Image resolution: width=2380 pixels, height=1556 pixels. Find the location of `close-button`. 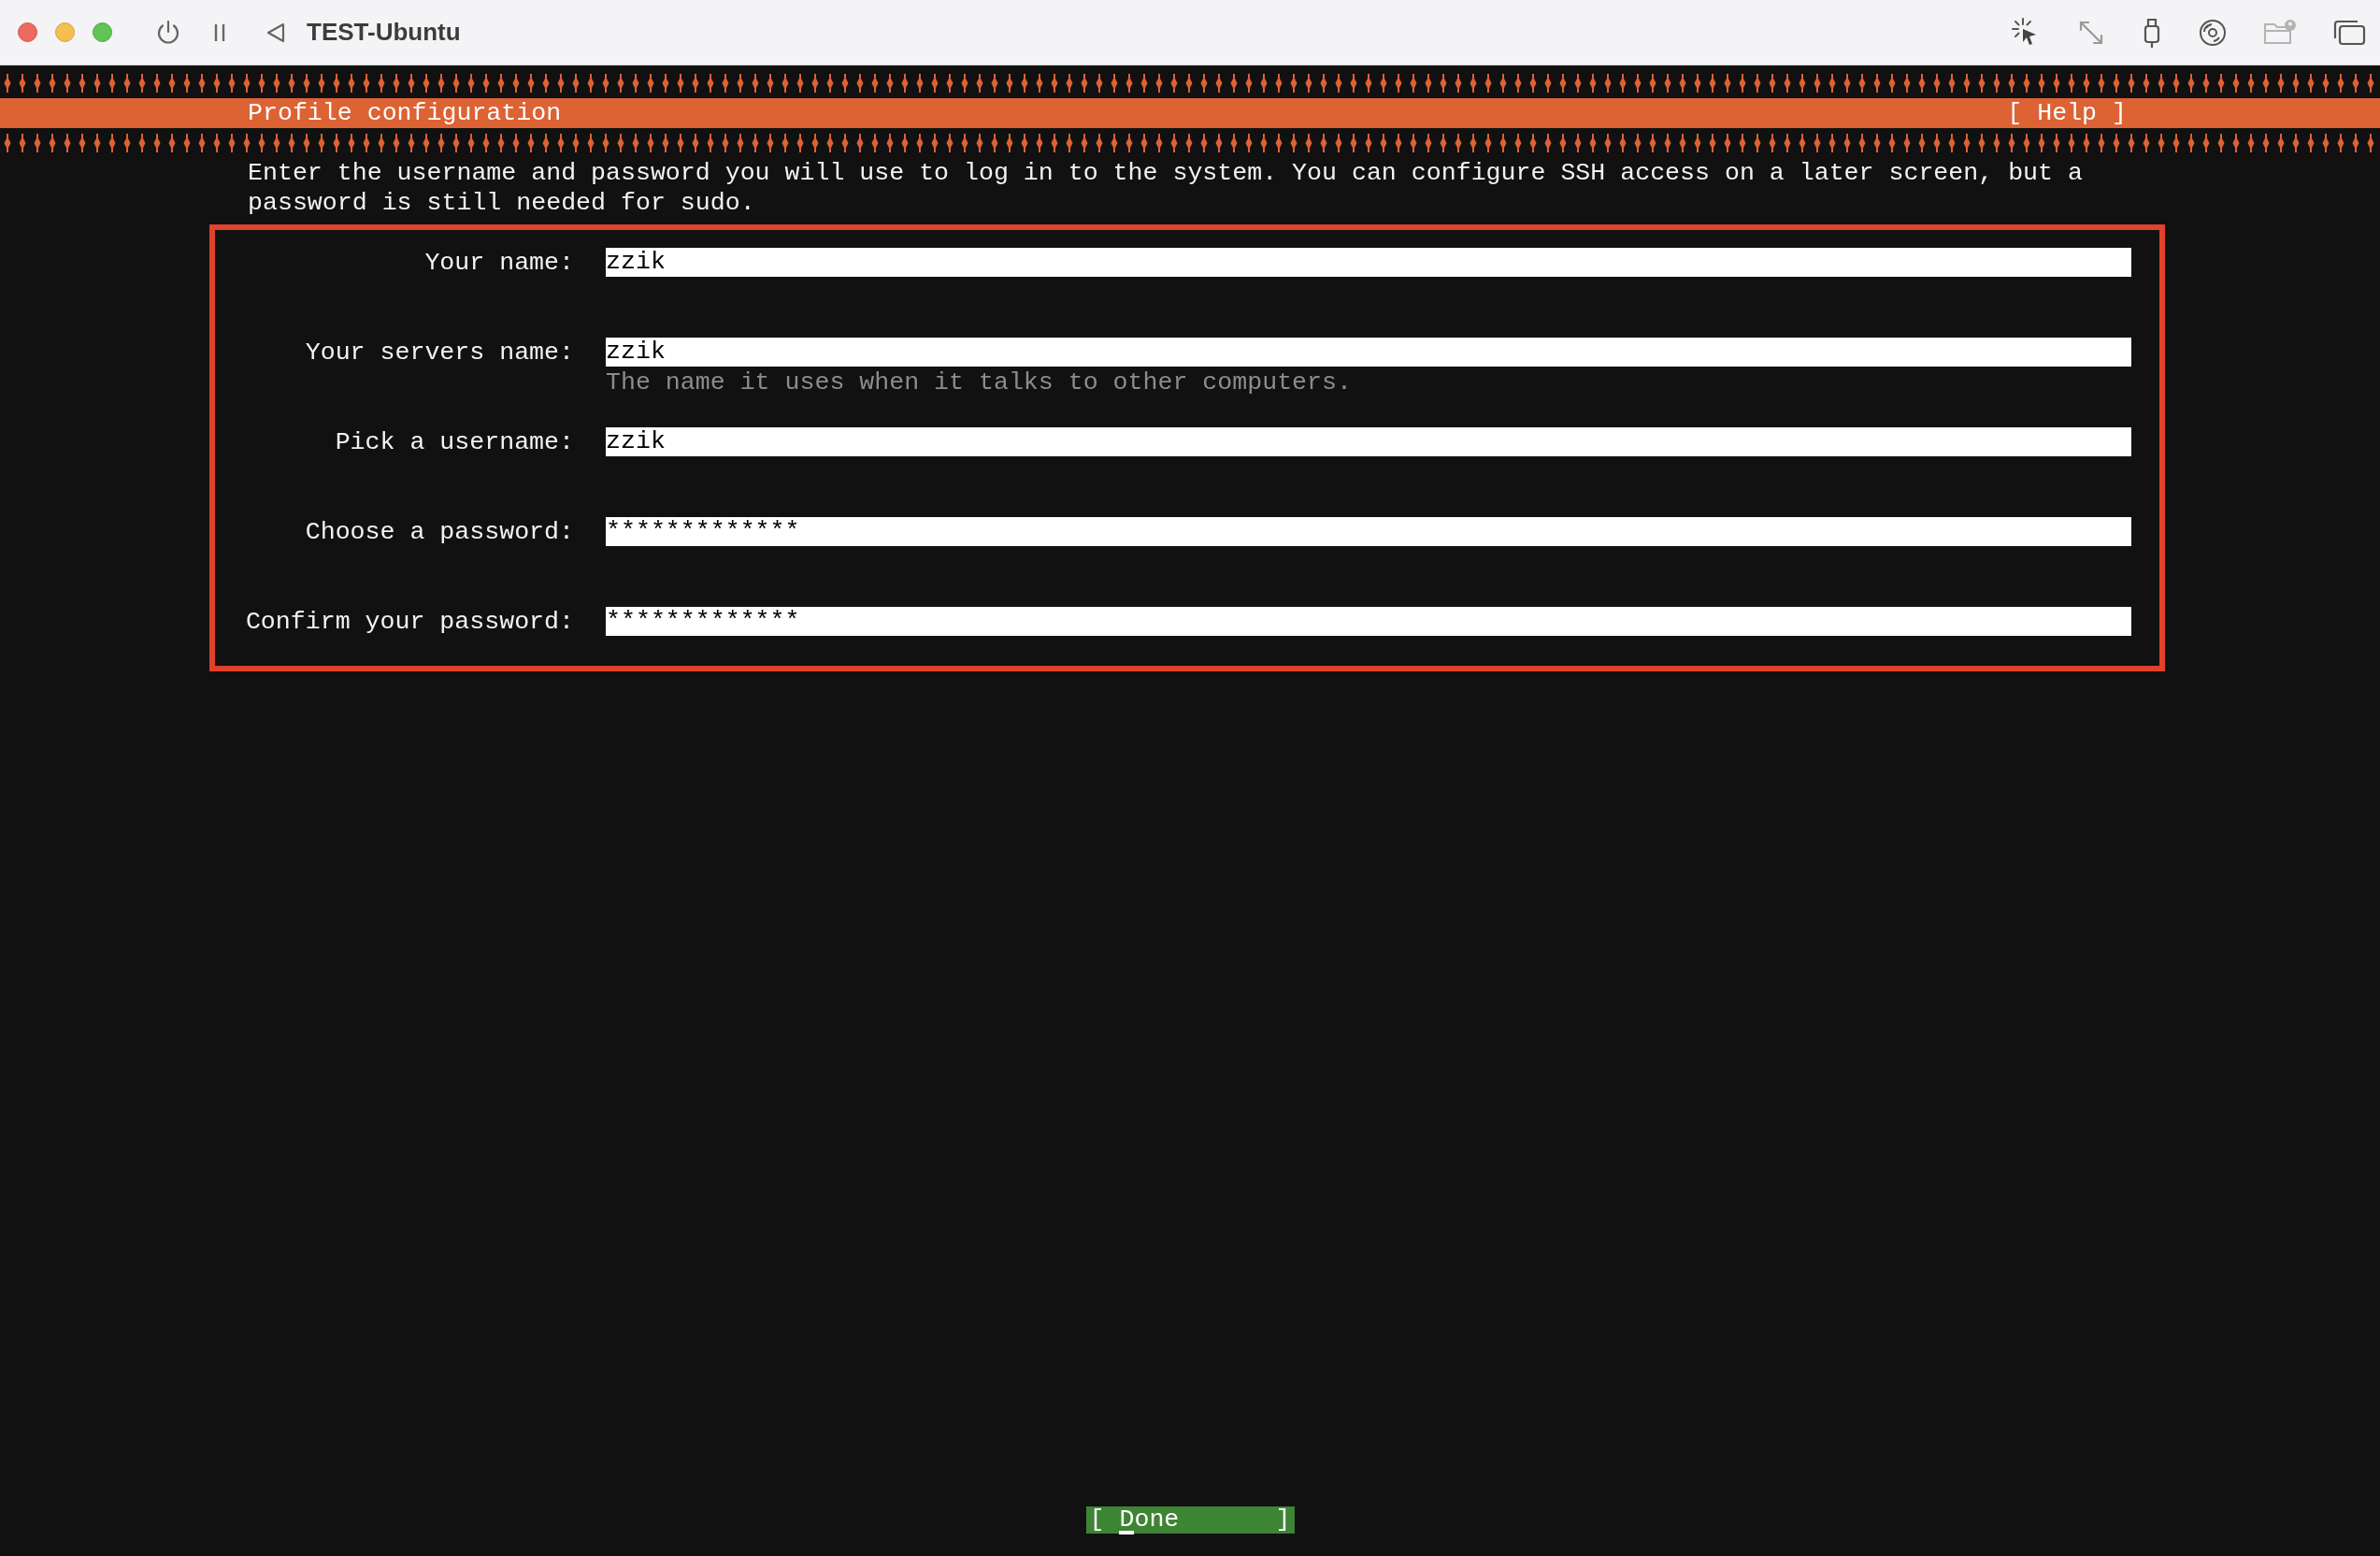

close-button is located at coordinates (27, 32).